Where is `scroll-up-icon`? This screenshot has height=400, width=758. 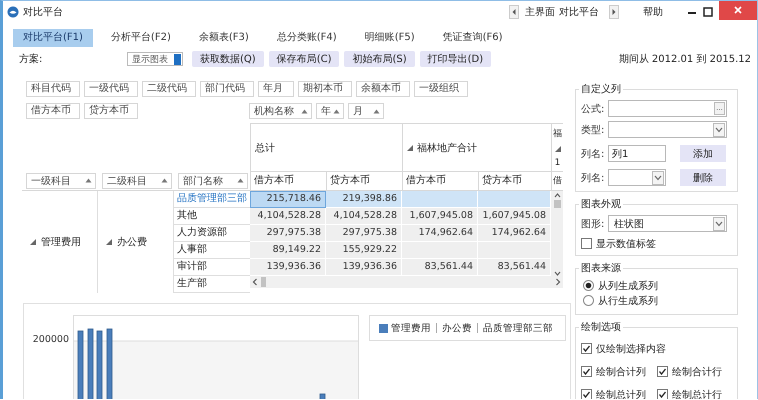
scroll-up-icon is located at coordinates (557, 195).